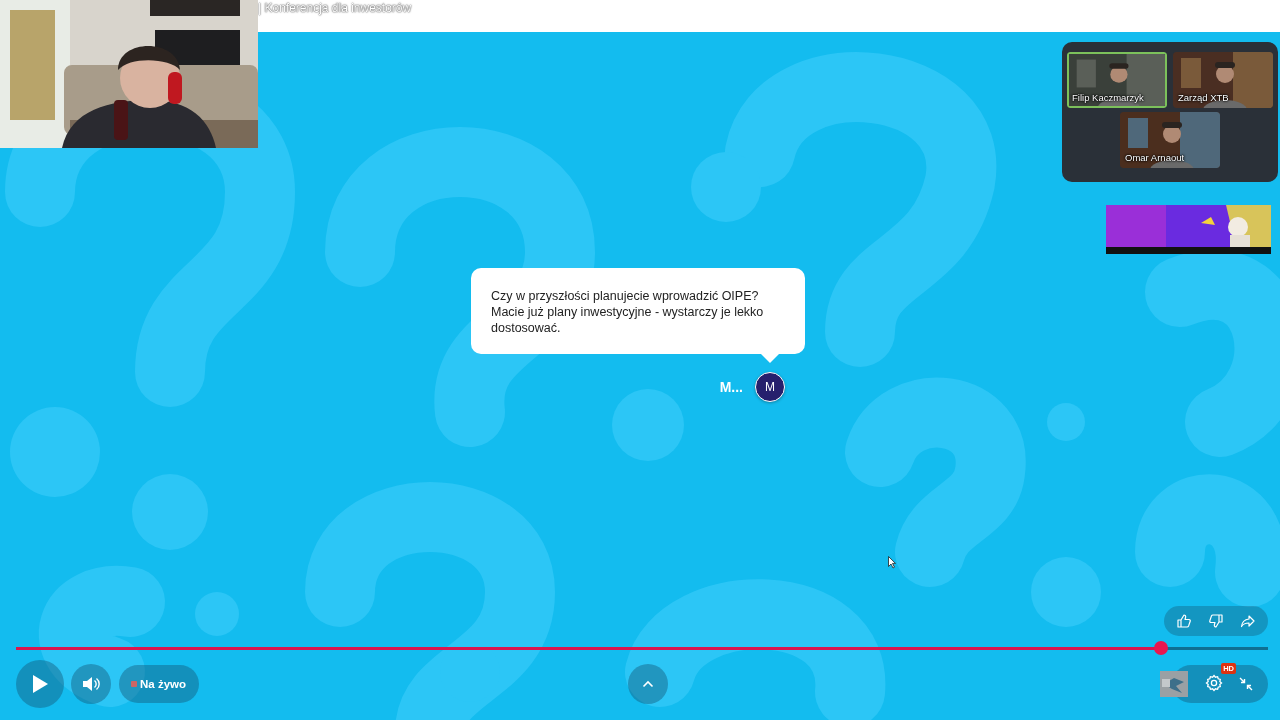 This screenshot has width=1280, height=720. I want to click on expand-button, so click(648, 684).